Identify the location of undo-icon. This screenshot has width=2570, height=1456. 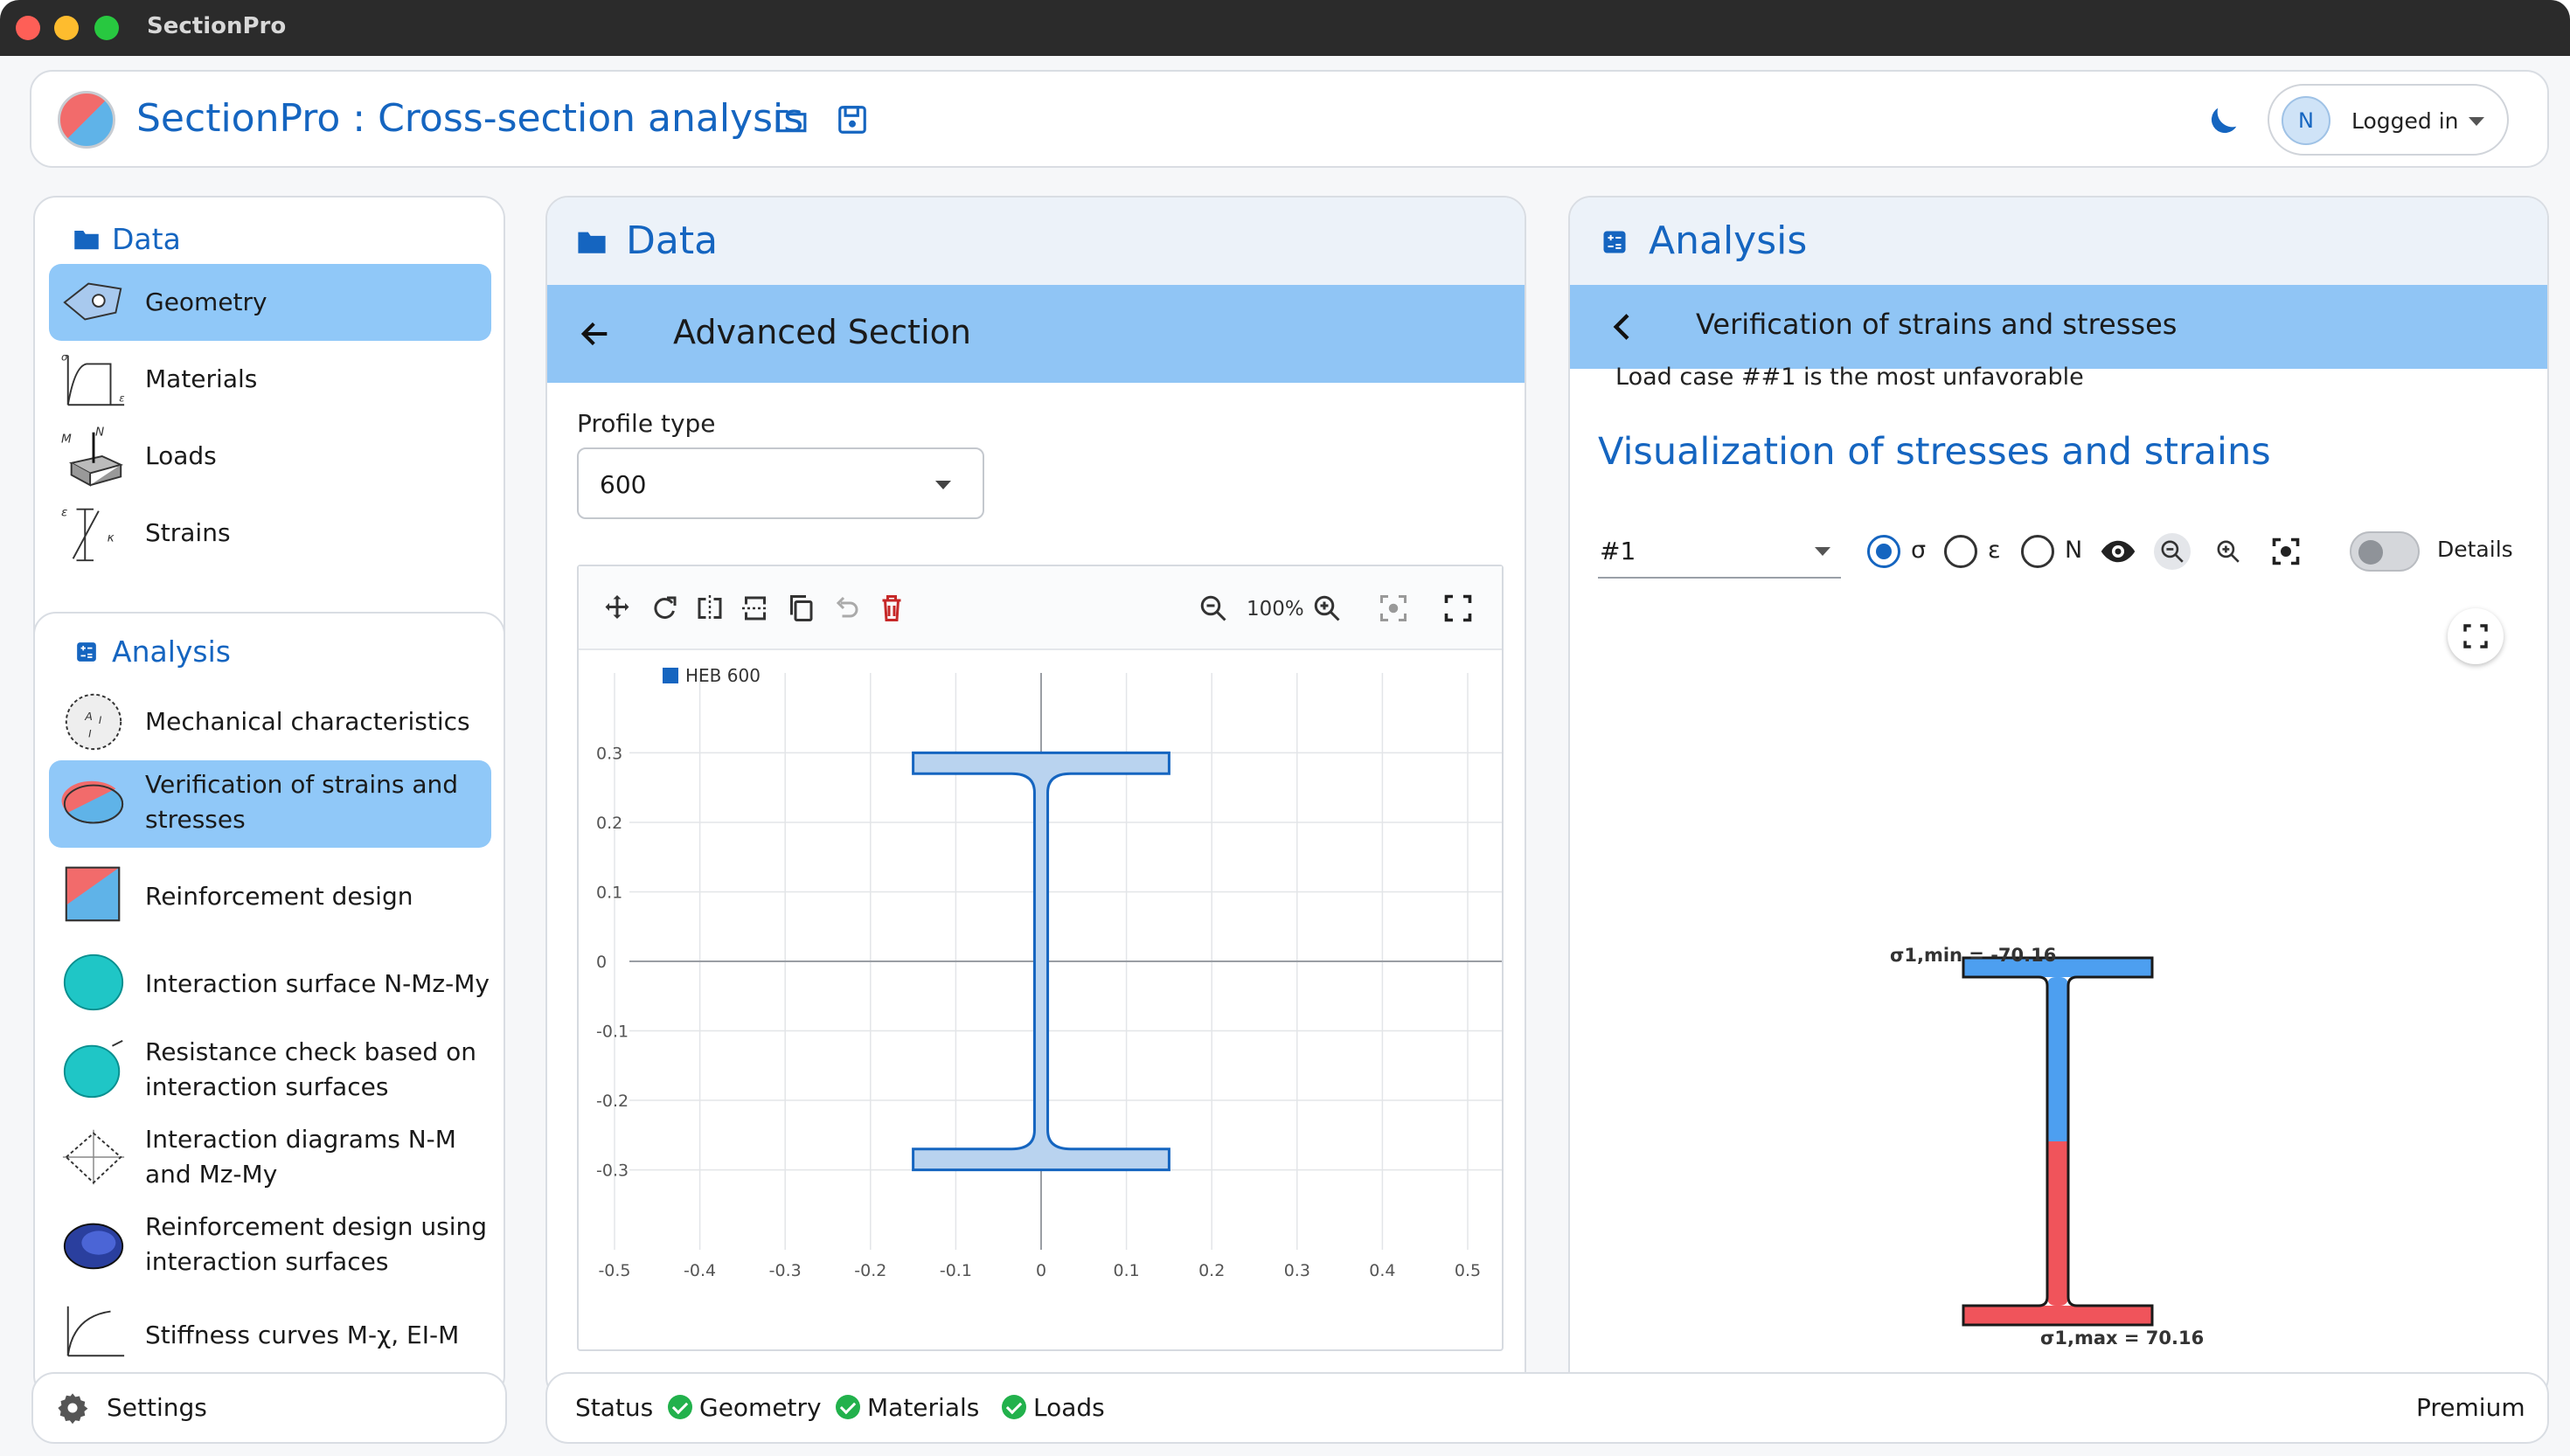
(846, 608).